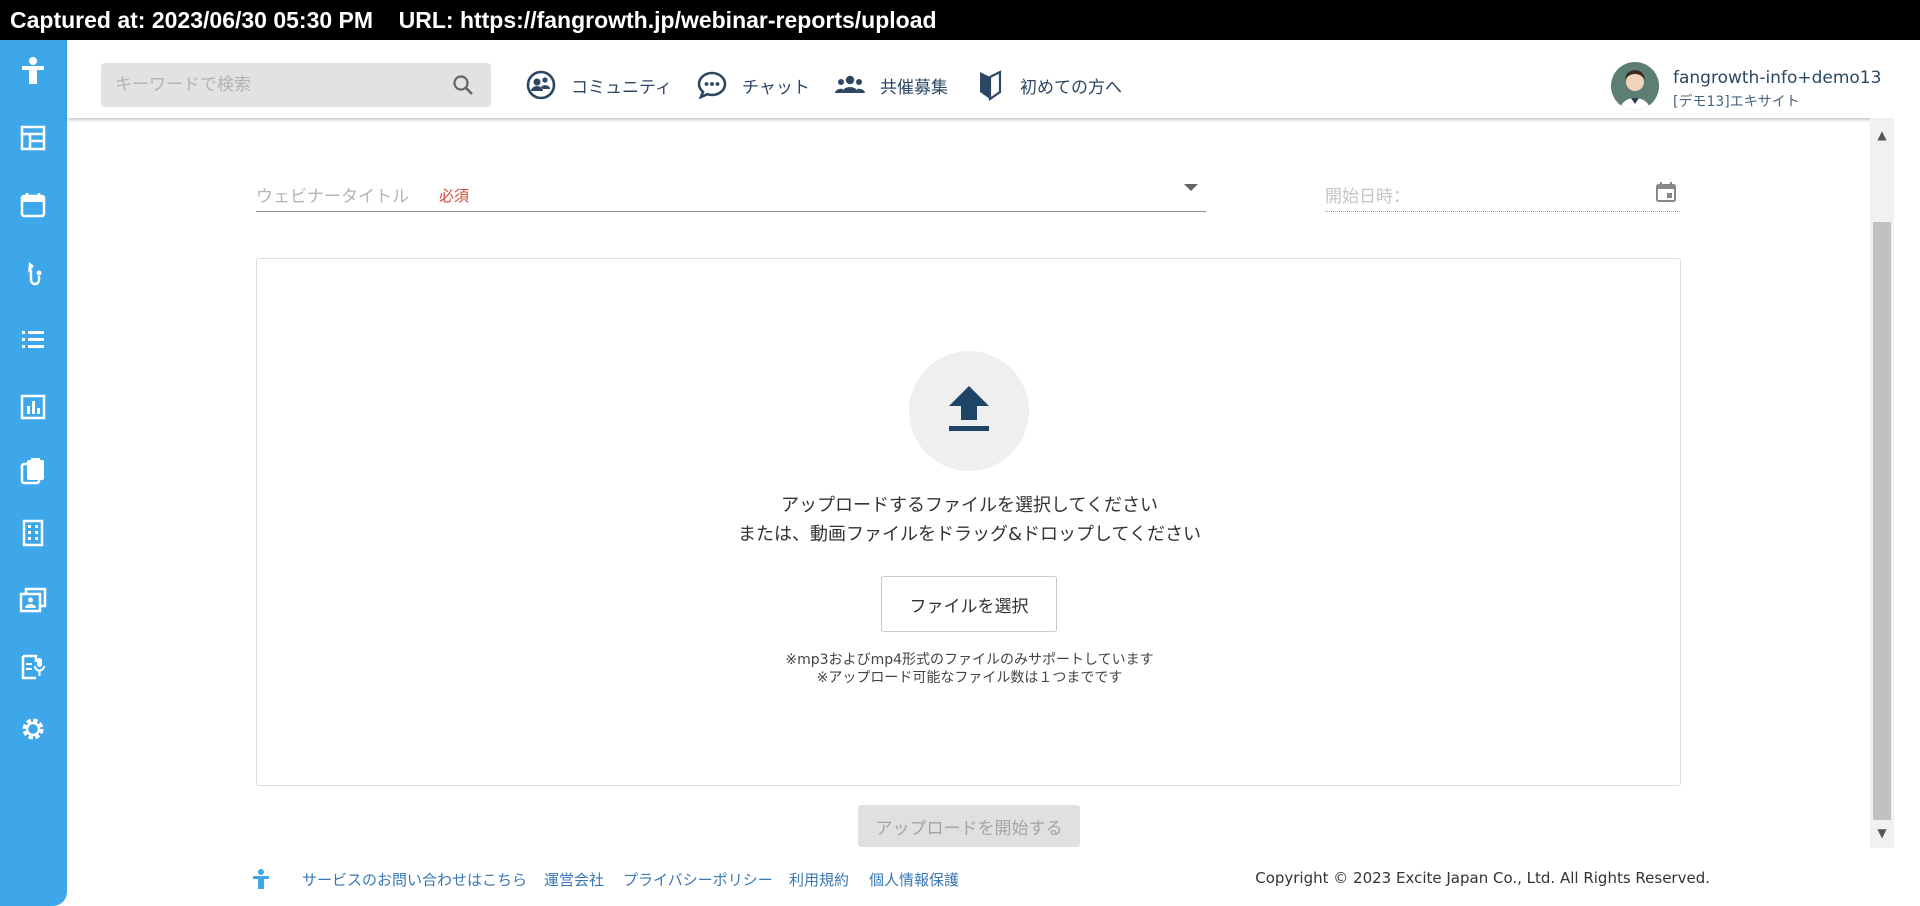 This screenshot has height=906, width=1920. Describe the element at coordinates (1882, 138) in the screenshot. I see `scroll-up-arrow-icon: ▲` at that location.